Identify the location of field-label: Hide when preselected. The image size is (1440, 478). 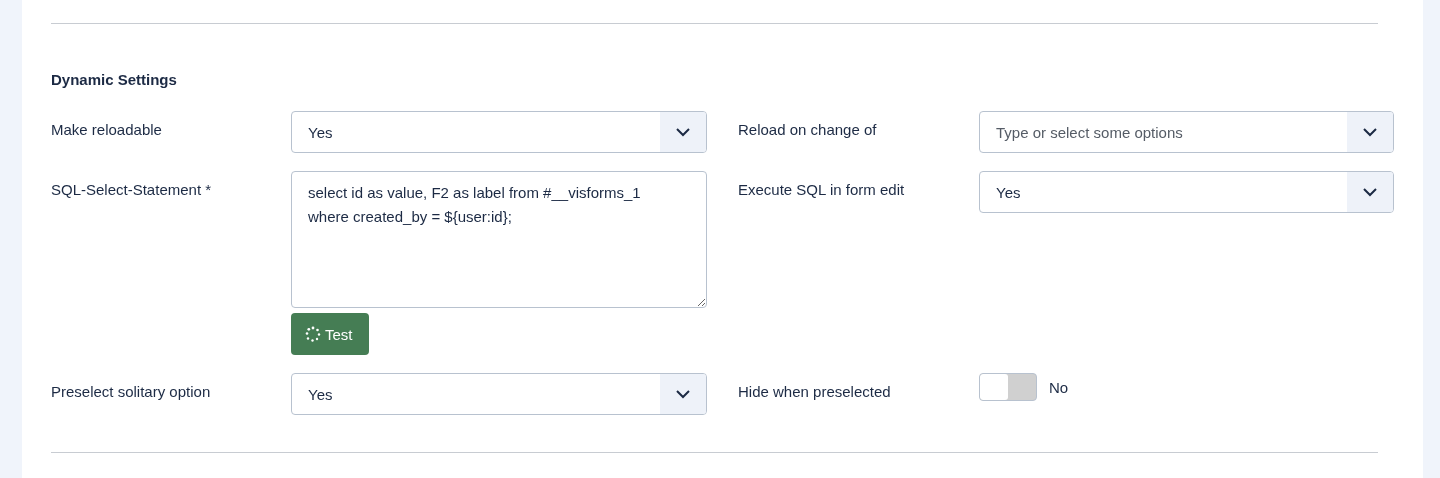
(814, 391).